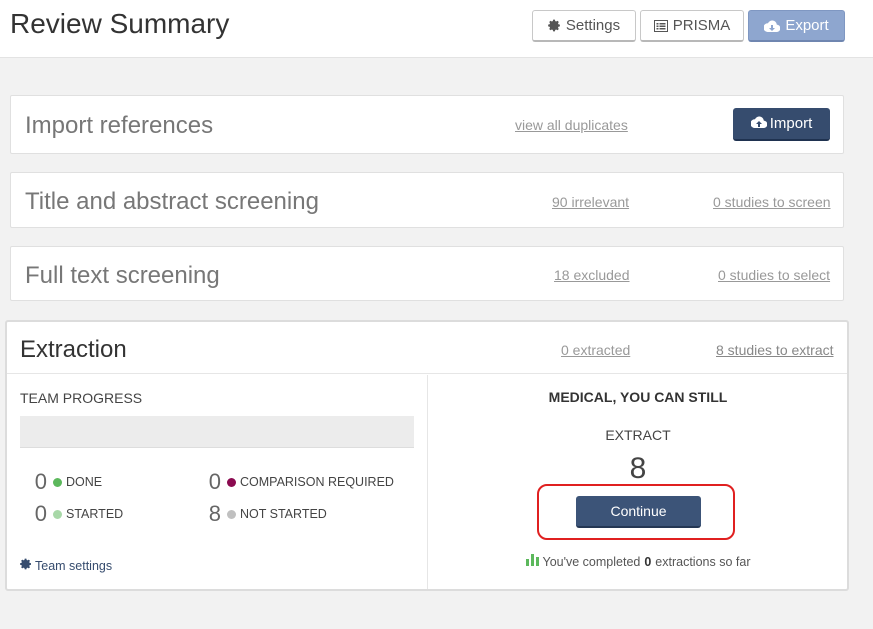 The height and width of the screenshot is (629, 873). I want to click on excluded-link: 18 excluded, so click(592, 275).